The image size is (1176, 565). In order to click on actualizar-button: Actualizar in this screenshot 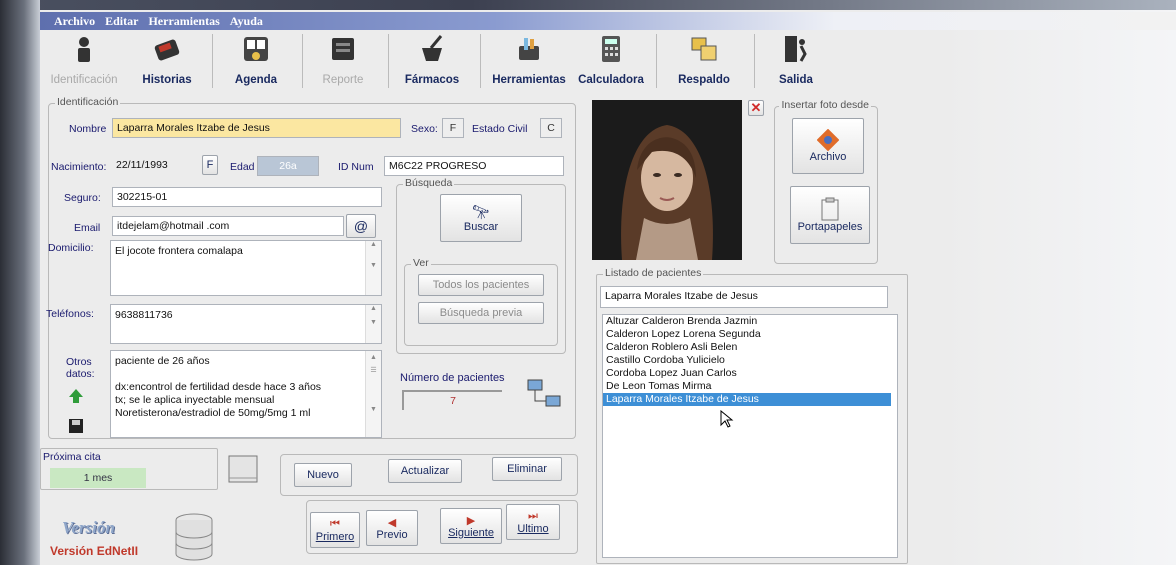, I will do `click(425, 471)`.